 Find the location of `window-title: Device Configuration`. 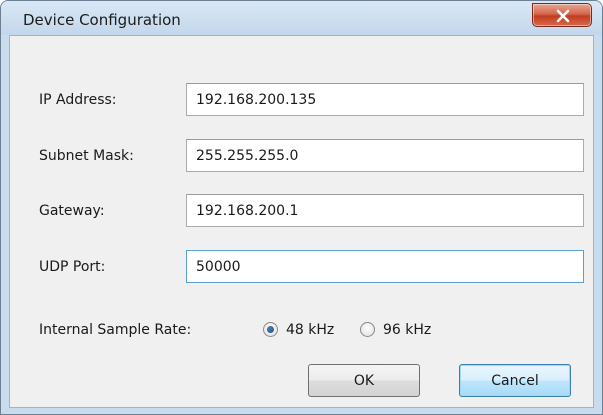

window-title: Device Configuration is located at coordinates (102, 20).